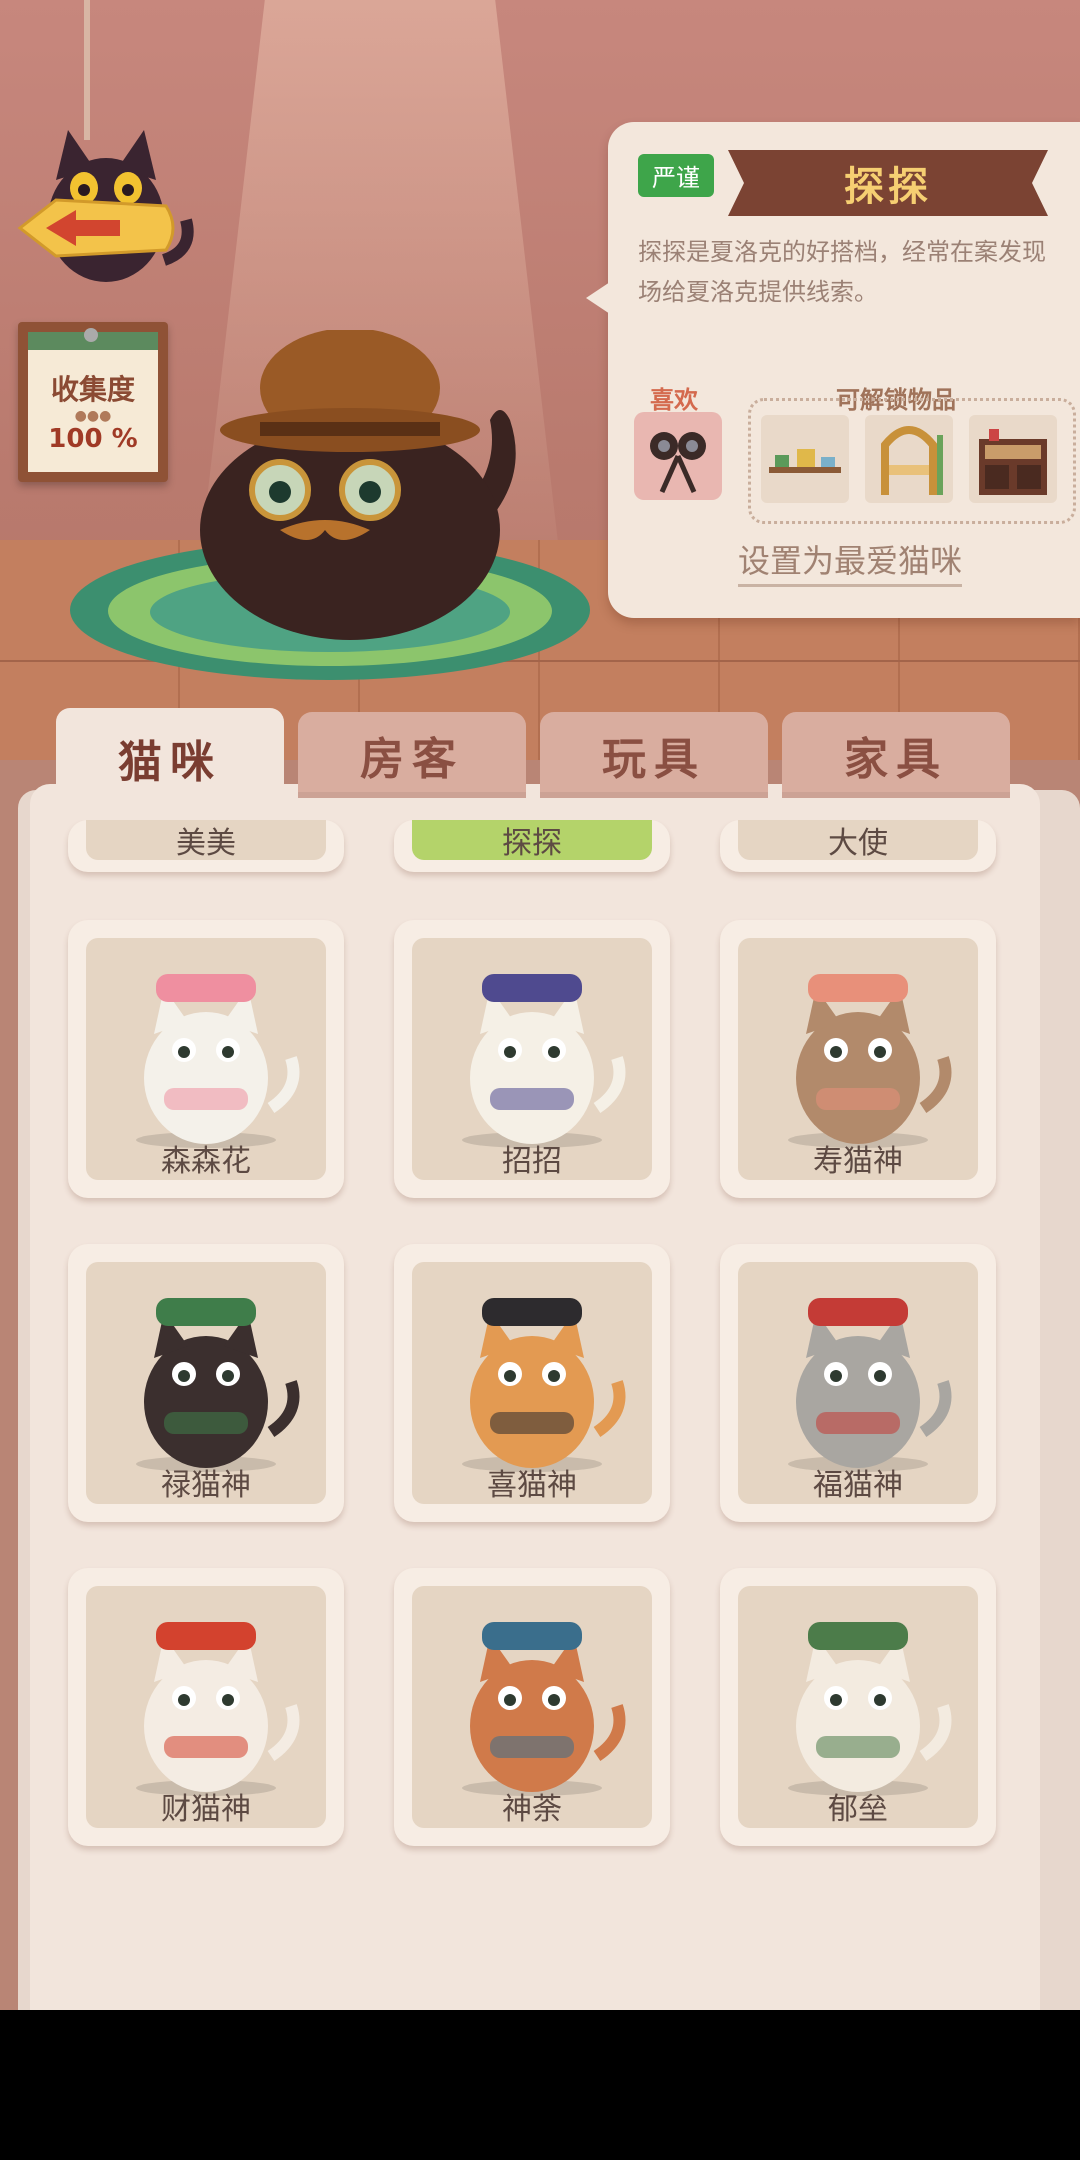  I want to click on set-favorite-button: 设置为最爱猫咪, so click(850, 561).